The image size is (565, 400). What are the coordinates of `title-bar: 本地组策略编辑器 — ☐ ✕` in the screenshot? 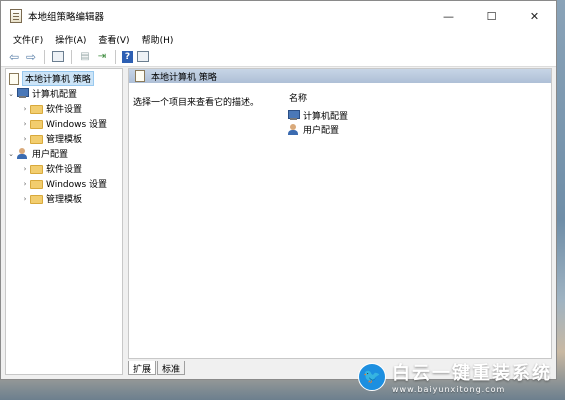 It's located at (278, 16).